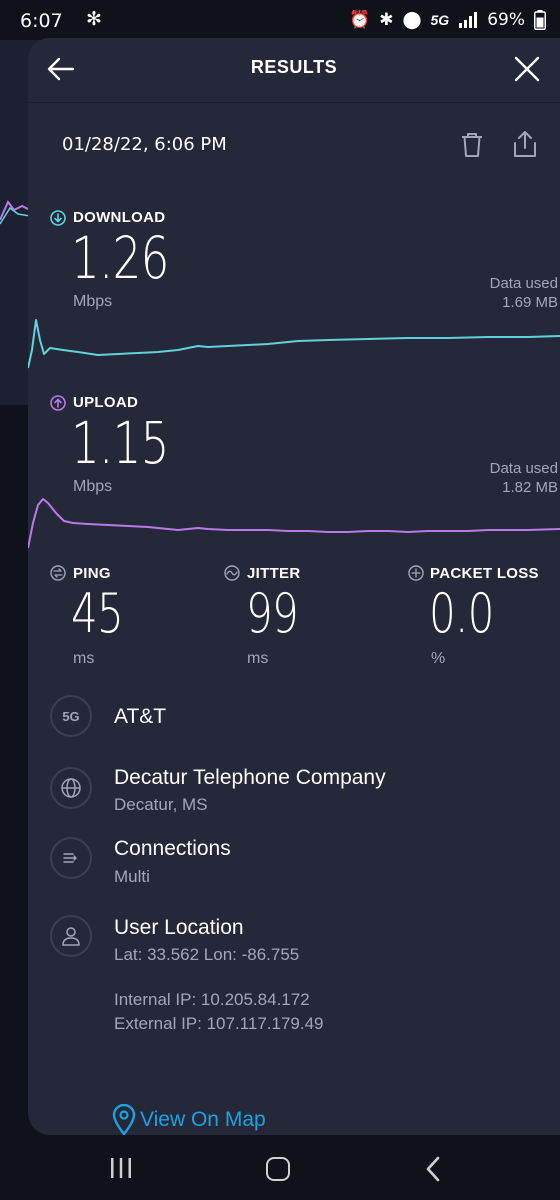  What do you see at coordinates (412, 19) in the screenshot?
I see `location-pin-icon: ⬤` at bounding box center [412, 19].